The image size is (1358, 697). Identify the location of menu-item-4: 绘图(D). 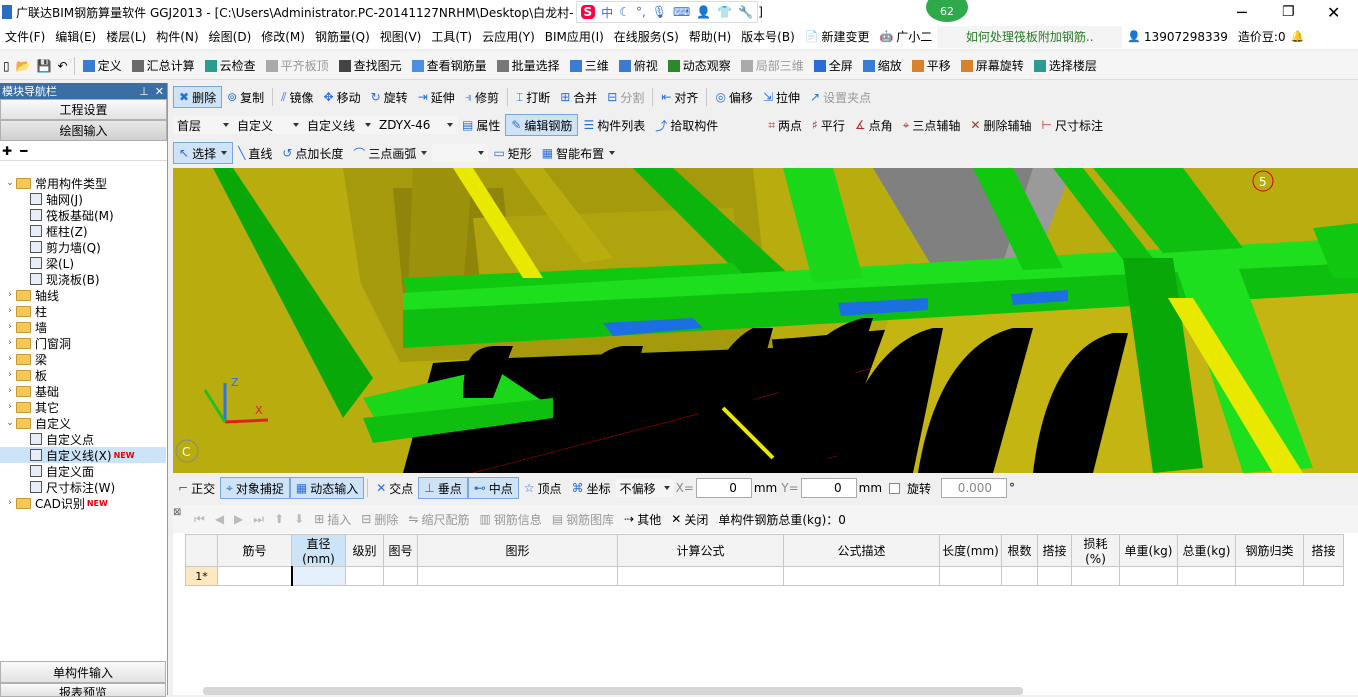
(230, 37).